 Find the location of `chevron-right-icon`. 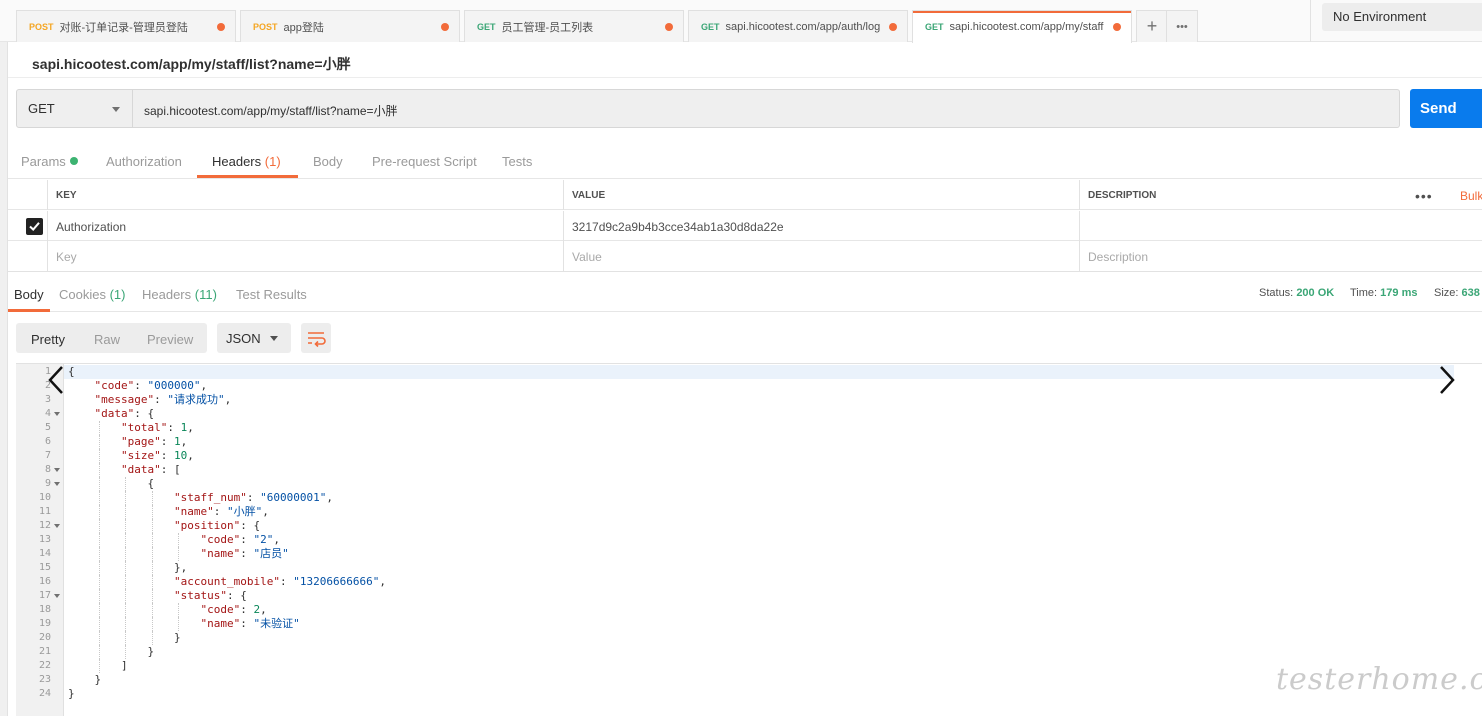

chevron-right-icon is located at coordinates (1447, 380).